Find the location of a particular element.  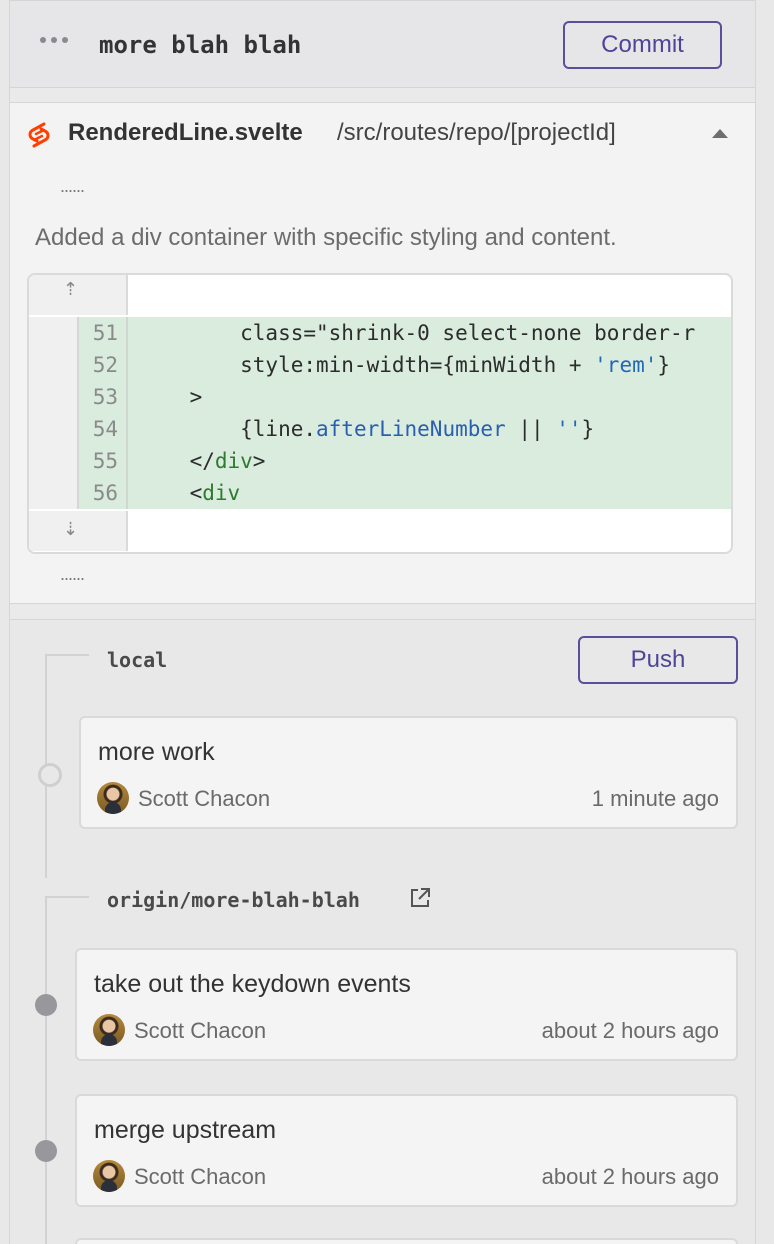

diff-line: 54 {line.afterLineNumber || ''} is located at coordinates (380, 429).